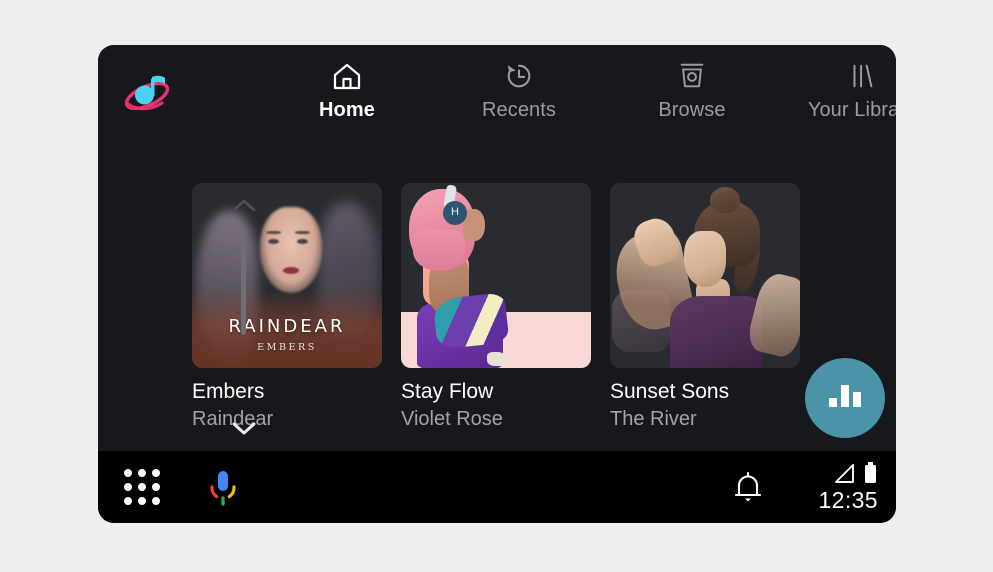 This screenshot has height=572, width=993. Describe the element at coordinates (725, 200) in the screenshot. I see `art-shape-bun` at that location.